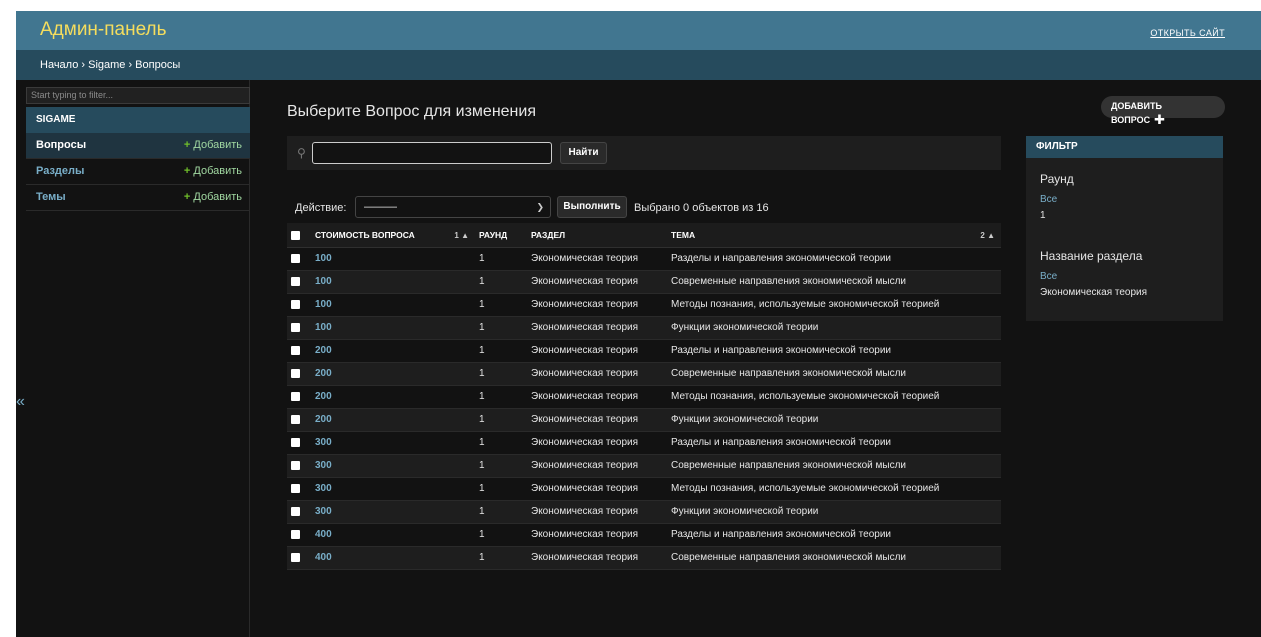  What do you see at coordinates (834, 235) in the screenshot?
I see `column-header-topic: ТЕМА 2 ▲` at bounding box center [834, 235].